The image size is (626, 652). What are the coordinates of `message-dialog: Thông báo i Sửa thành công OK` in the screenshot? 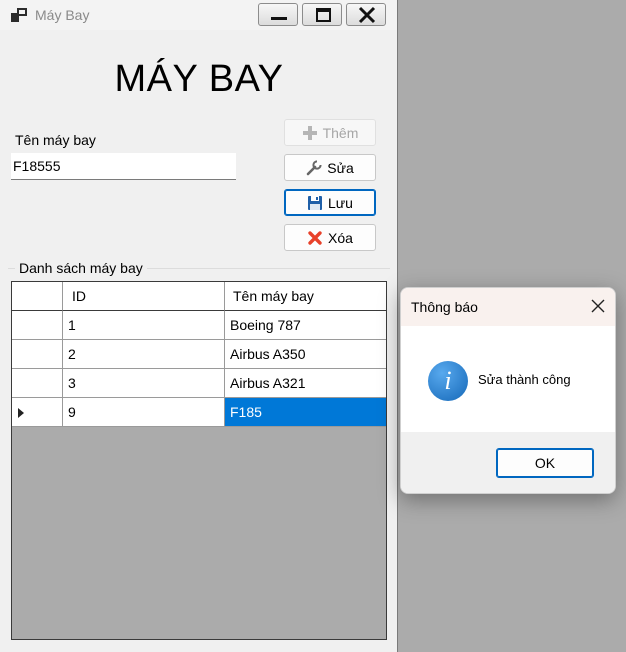 It's located at (508, 390).